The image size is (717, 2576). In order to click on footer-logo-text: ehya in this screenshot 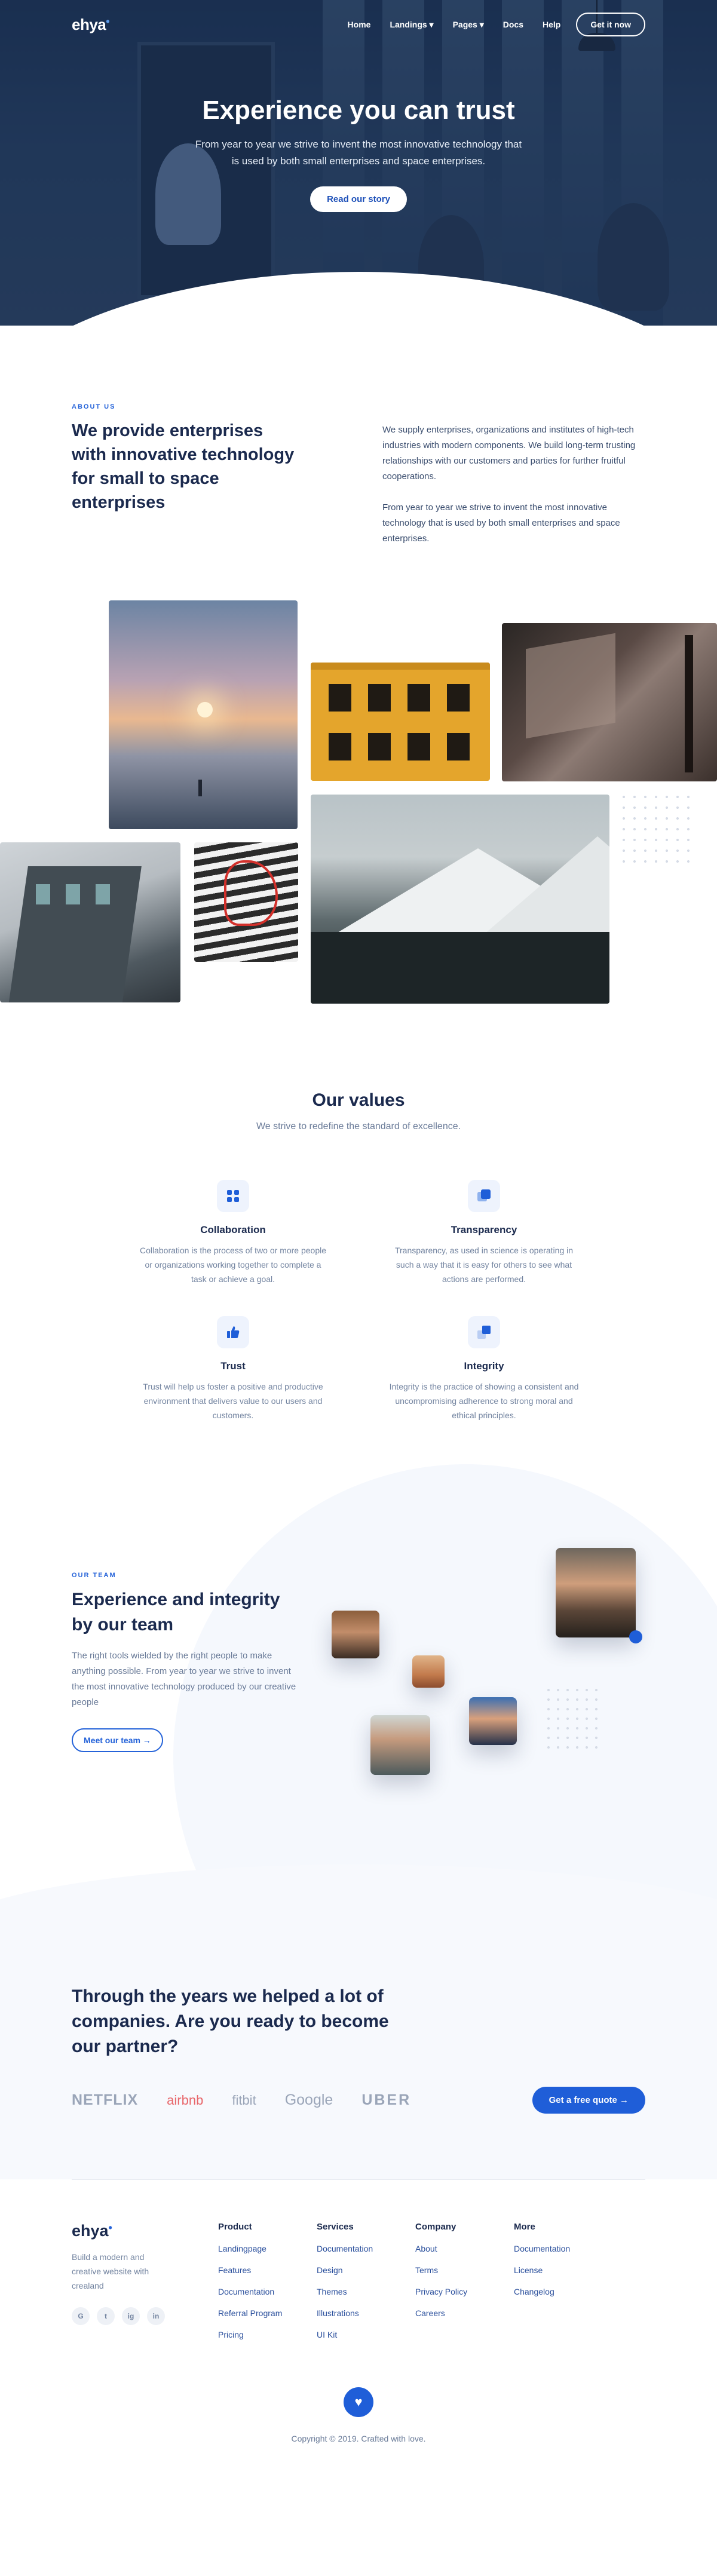, I will do `click(91, 2231)`.